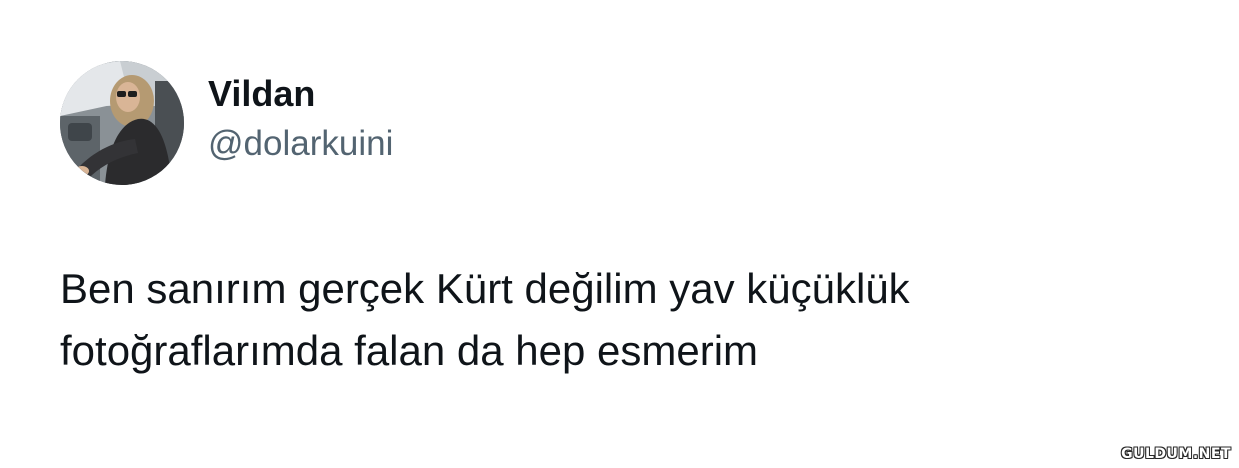  I want to click on avatar, so click(122, 123).